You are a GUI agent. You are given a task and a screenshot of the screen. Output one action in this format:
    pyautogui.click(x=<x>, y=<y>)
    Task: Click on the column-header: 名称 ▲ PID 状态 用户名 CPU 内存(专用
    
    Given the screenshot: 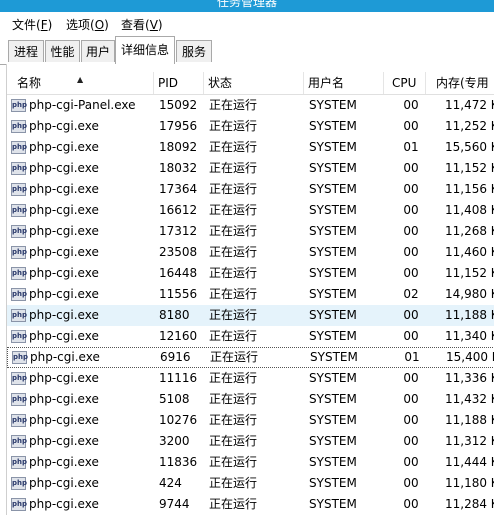 What is the action you would take?
    pyautogui.click(x=250, y=83)
    